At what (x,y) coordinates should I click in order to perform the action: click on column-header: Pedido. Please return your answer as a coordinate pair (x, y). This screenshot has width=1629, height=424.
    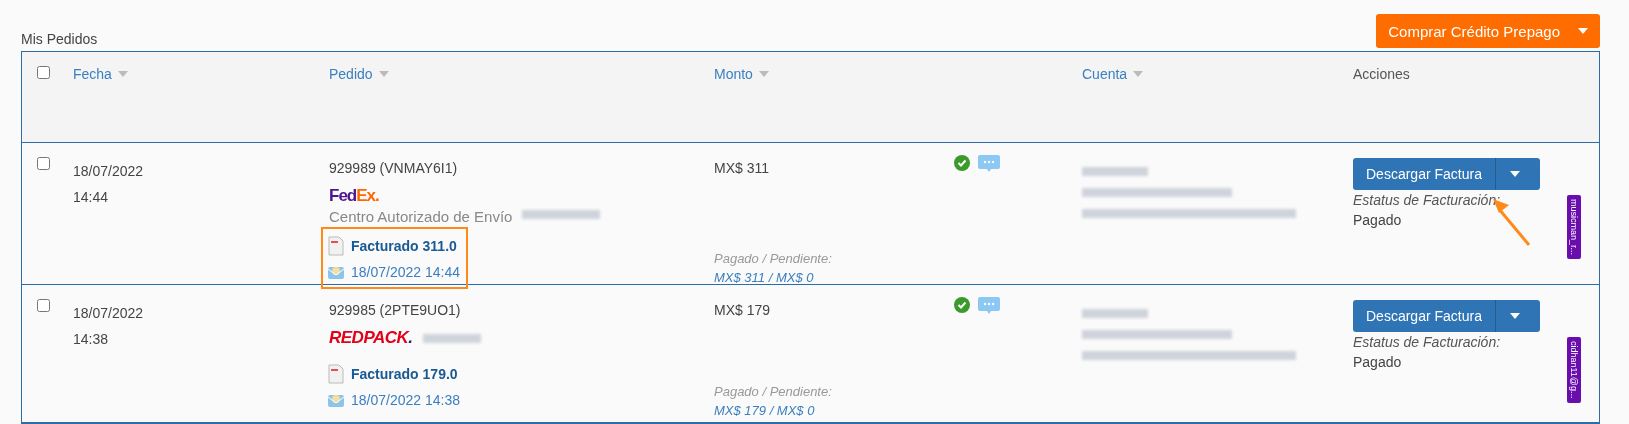
    Looking at the image, I should click on (359, 74).